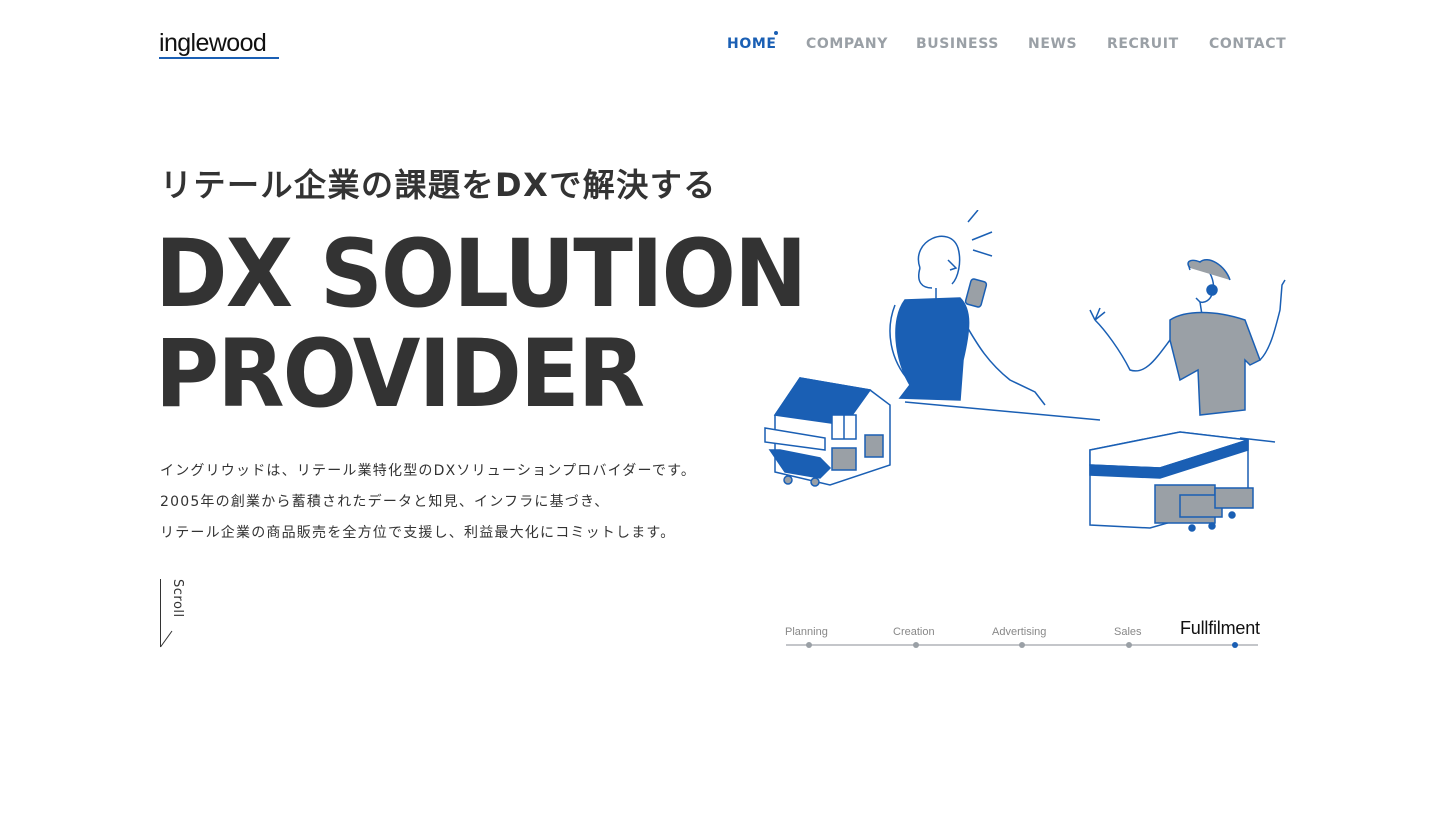 Image resolution: width=1440 pixels, height=829 pixels. I want to click on nav-business: BUSINESS, so click(957, 44).